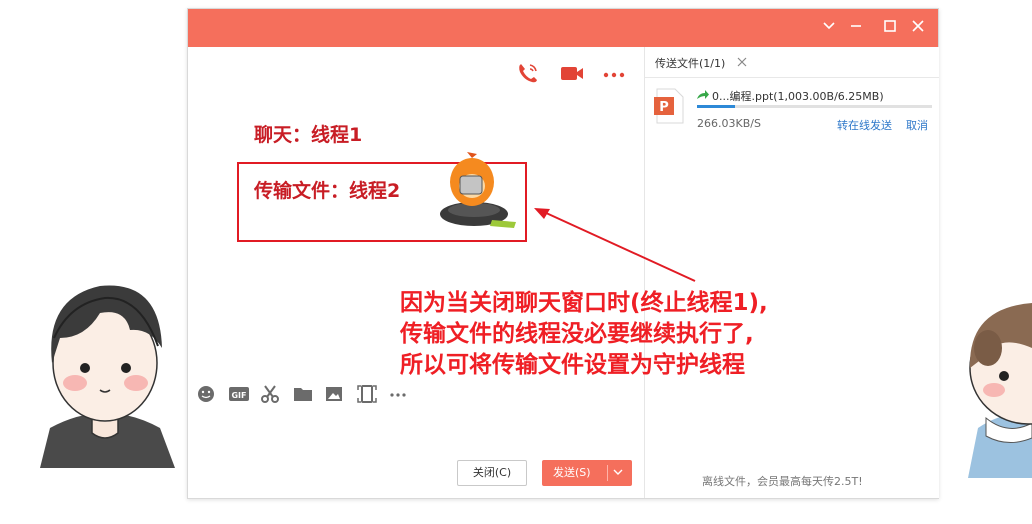  What do you see at coordinates (716, 106) in the screenshot?
I see `progress-fill` at bounding box center [716, 106].